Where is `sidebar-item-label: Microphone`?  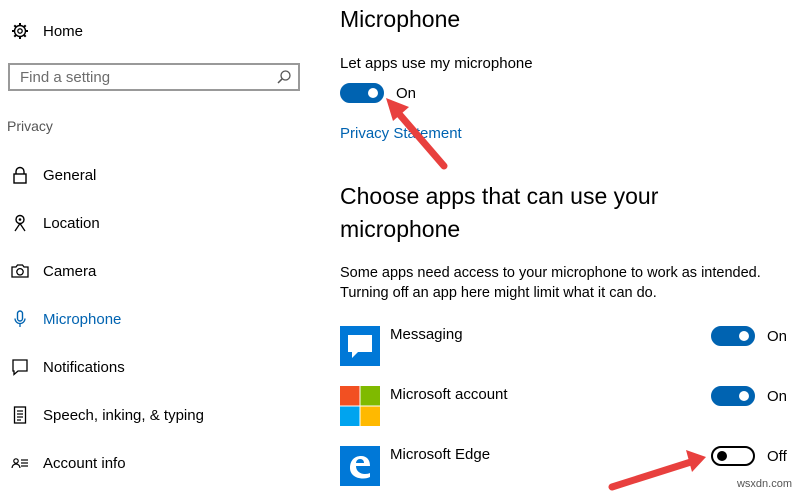 sidebar-item-label: Microphone is located at coordinates (82, 319).